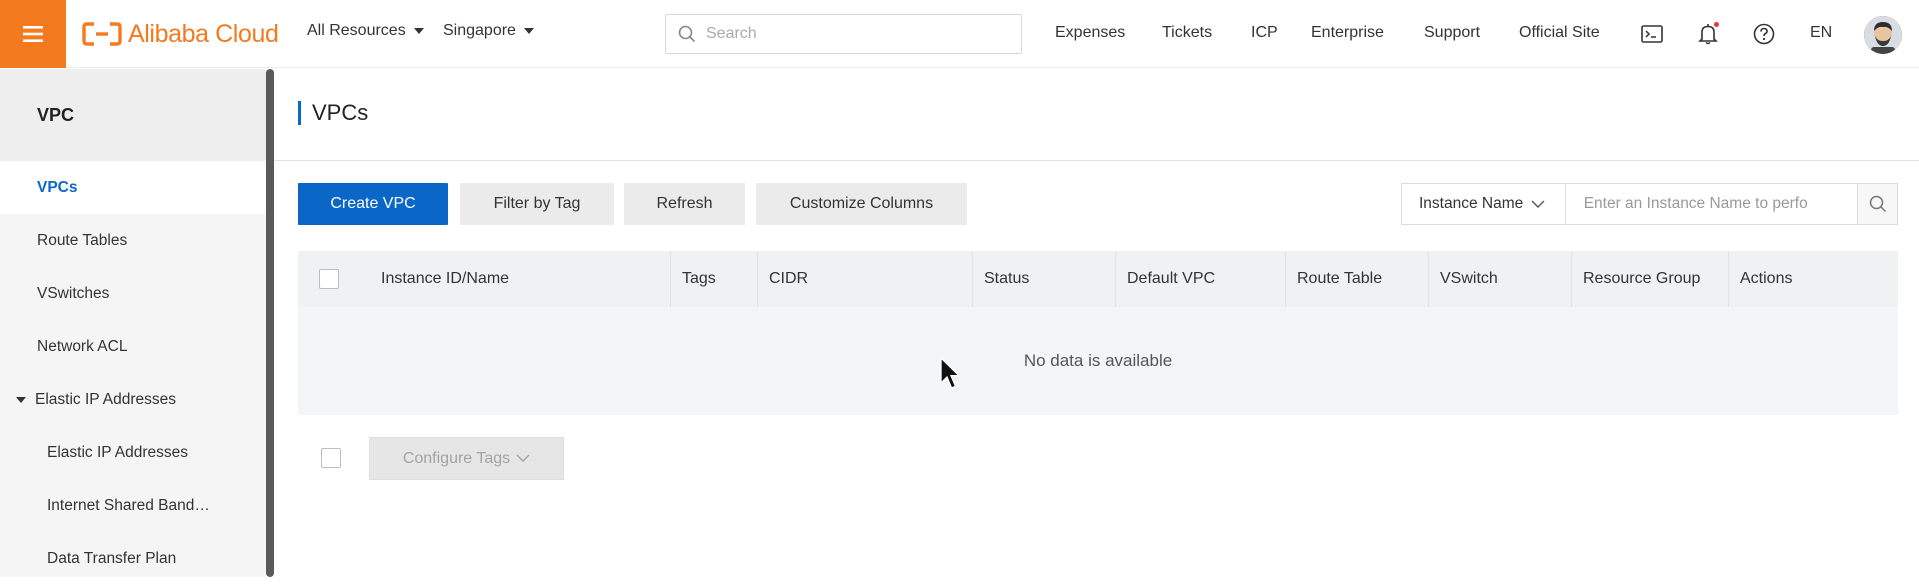 The width and height of the screenshot is (1919, 585). I want to click on customize-columns-button: Customize Columns, so click(861, 204).